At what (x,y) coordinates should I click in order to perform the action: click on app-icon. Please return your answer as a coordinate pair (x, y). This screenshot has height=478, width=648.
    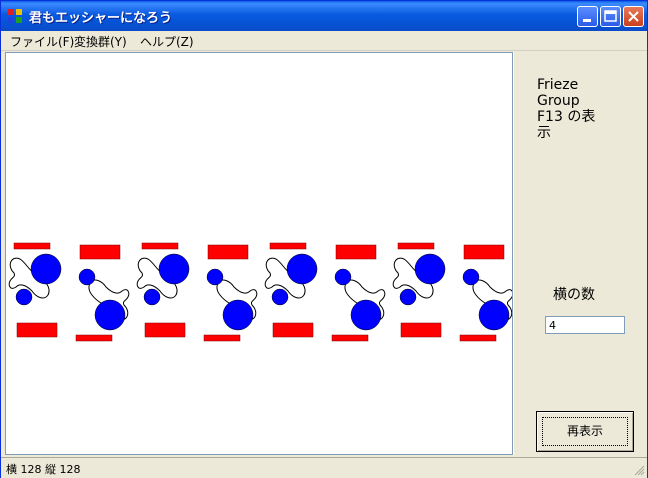
    Looking at the image, I should click on (15, 16).